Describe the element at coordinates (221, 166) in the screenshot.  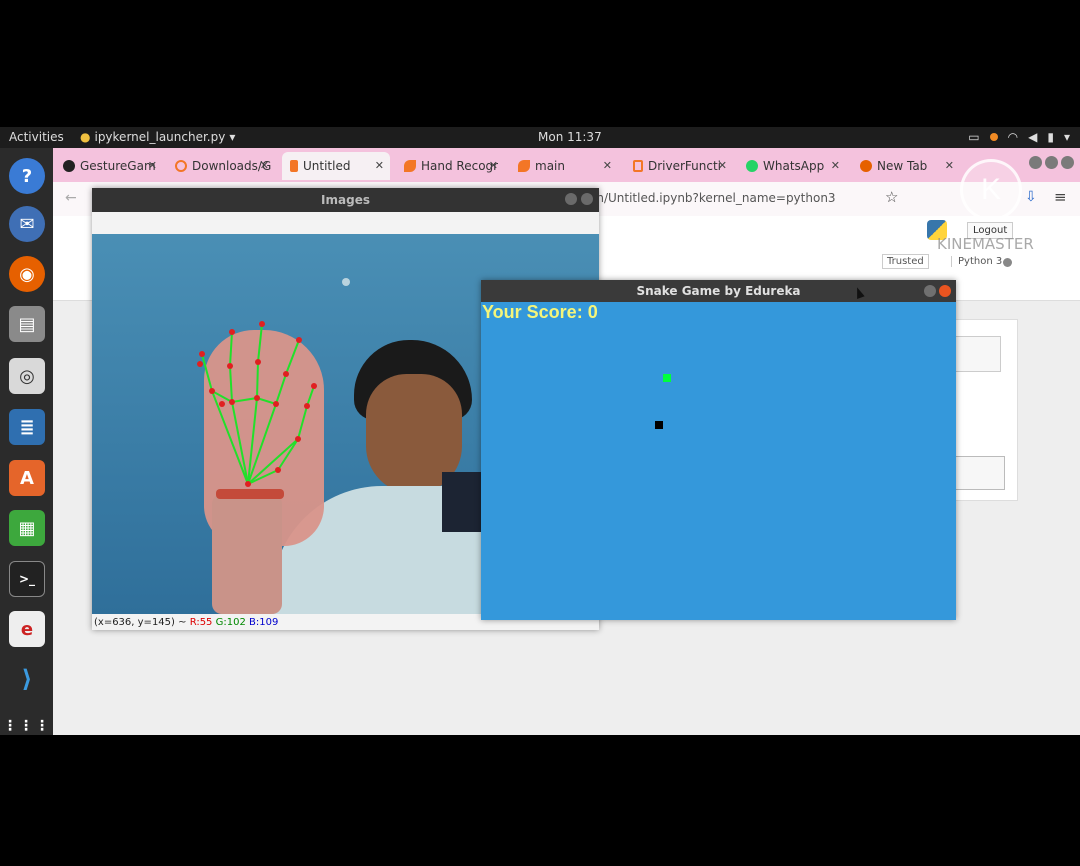
I see `tab-downloads: Downloads/G ✕` at that location.